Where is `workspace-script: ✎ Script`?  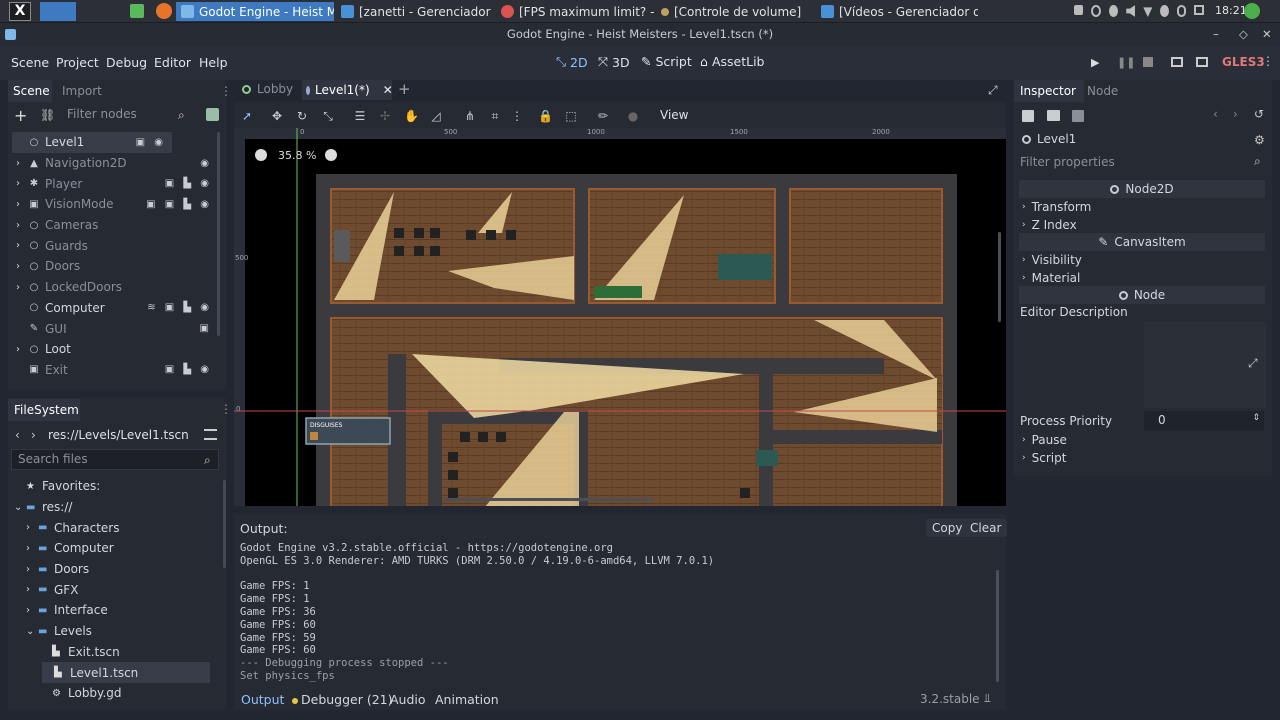 workspace-script: ✎ Script is located at coordinates (666, 61).